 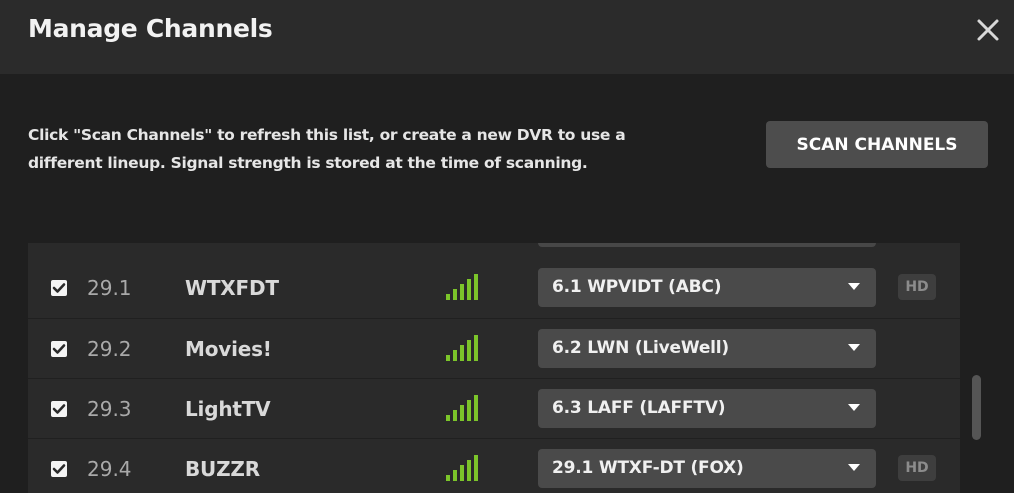 I want to click on guide-select-value: 6.3 LAFF (LAFFTV), so click(x=639, y=408).